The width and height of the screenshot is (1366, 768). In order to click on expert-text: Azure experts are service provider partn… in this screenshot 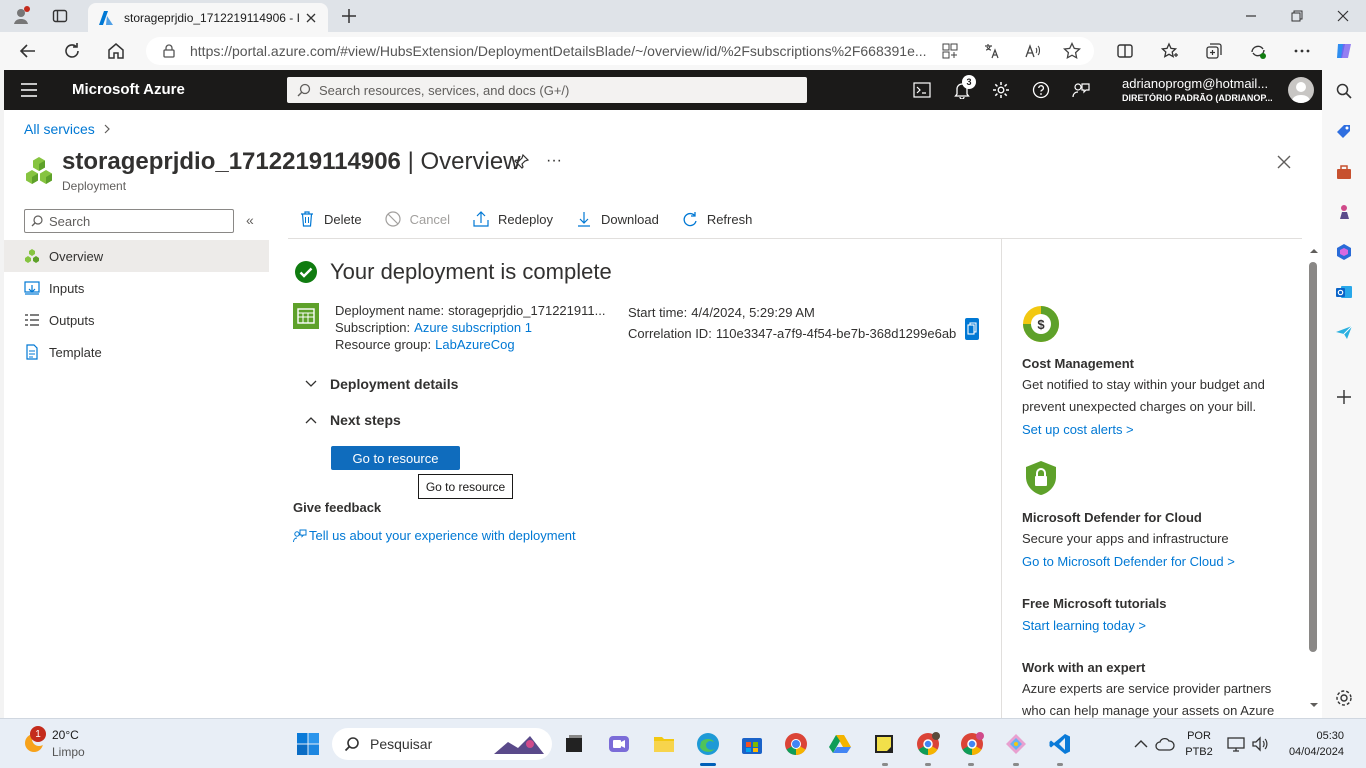, I will do `click(1148, 699)`.